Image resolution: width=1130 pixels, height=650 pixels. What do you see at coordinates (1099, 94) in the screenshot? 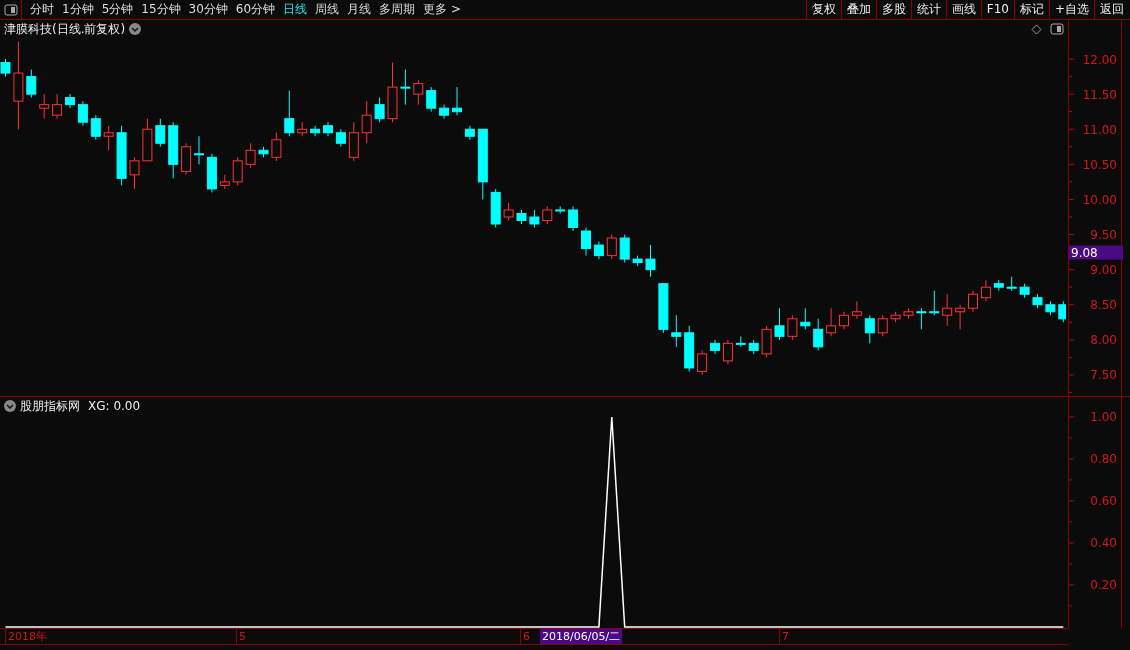
I see `axis-label: 11.50` at bounding box center [1099, 94].